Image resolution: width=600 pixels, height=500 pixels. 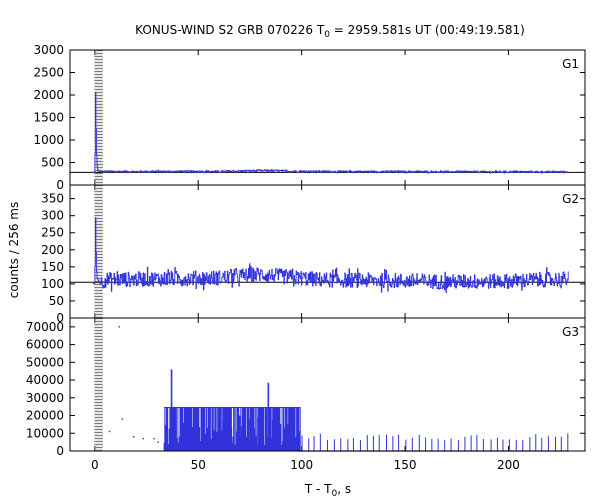 I want to click on panel-label-g3: G3, so click(x=570, y=332).